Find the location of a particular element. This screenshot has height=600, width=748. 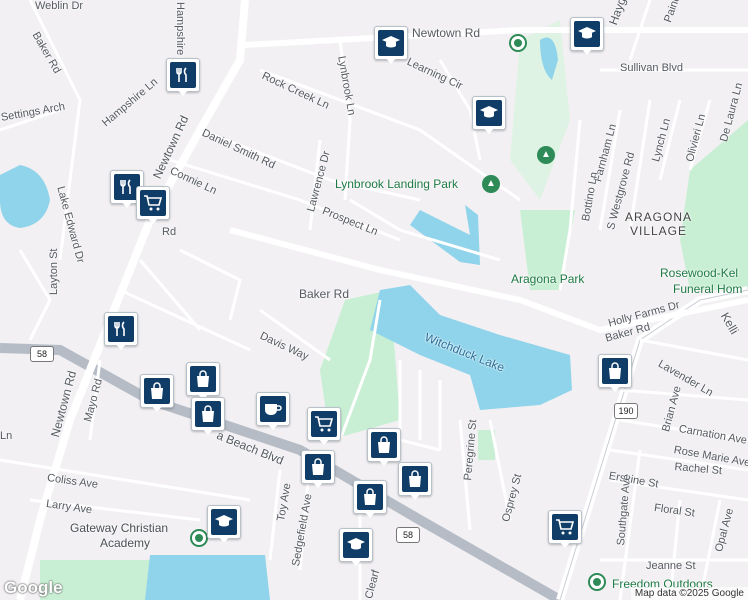

park-label: Aragona Park is located at coordinates (548, 279).